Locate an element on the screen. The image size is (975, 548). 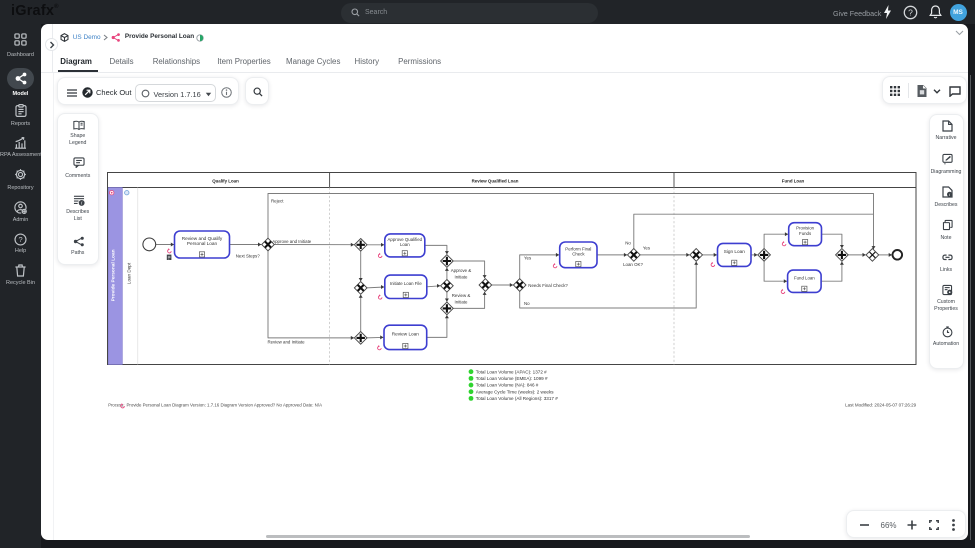
svg-text: Next Steps? is located at coordinates (248, 256).